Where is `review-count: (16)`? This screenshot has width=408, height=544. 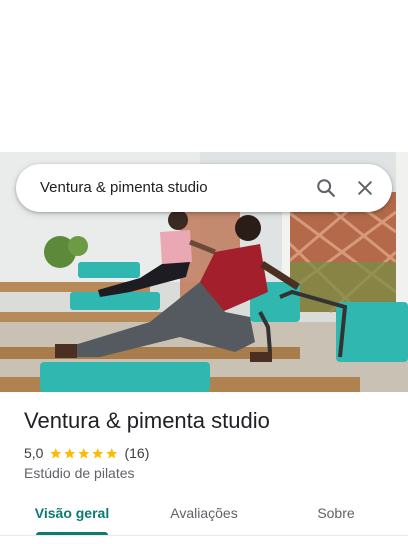 review-count: (16) is located at coordinates (136, 453).